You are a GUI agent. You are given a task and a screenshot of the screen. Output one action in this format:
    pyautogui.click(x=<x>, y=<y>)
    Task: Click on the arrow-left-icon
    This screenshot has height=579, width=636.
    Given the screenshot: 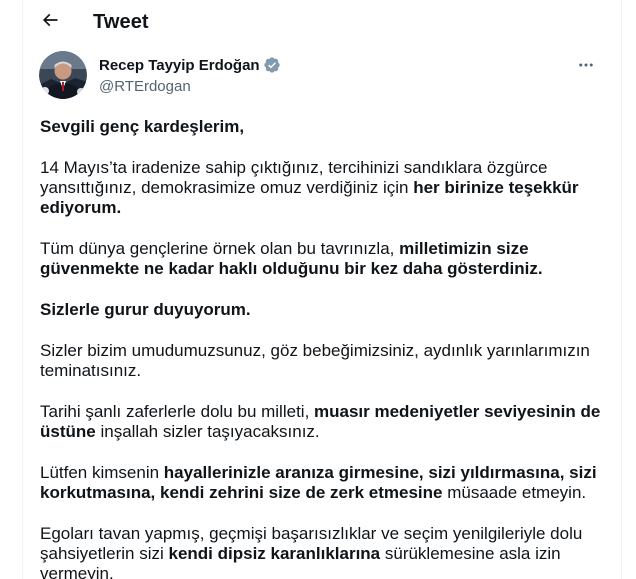 What is the action you would take?
    pyautogui.click(x=50, y=22)
    